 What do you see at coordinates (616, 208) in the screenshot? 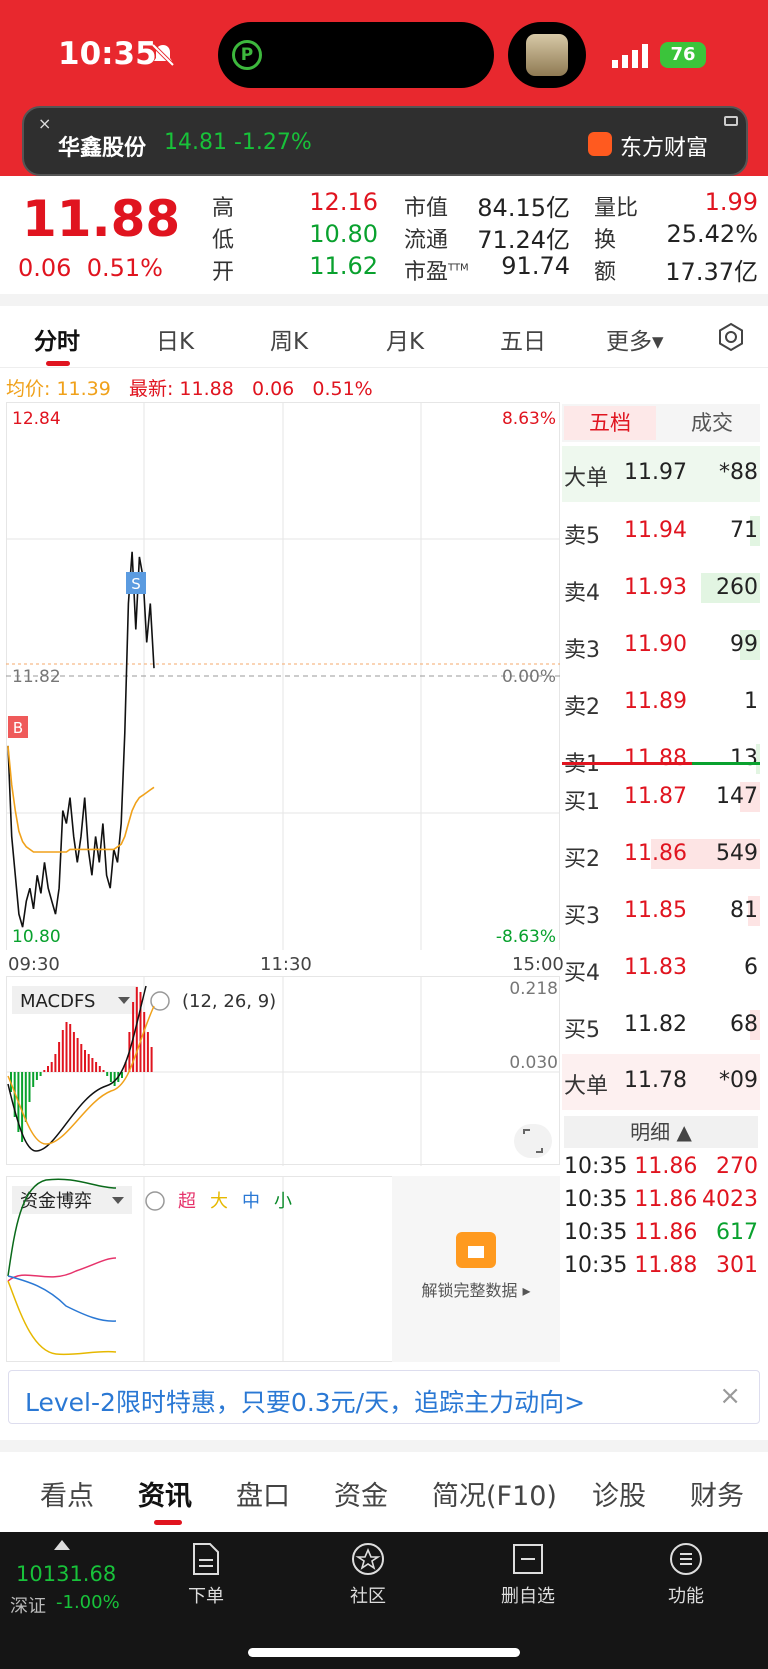
I see `volratio-label: 量比` at bounding box center [616, 208].